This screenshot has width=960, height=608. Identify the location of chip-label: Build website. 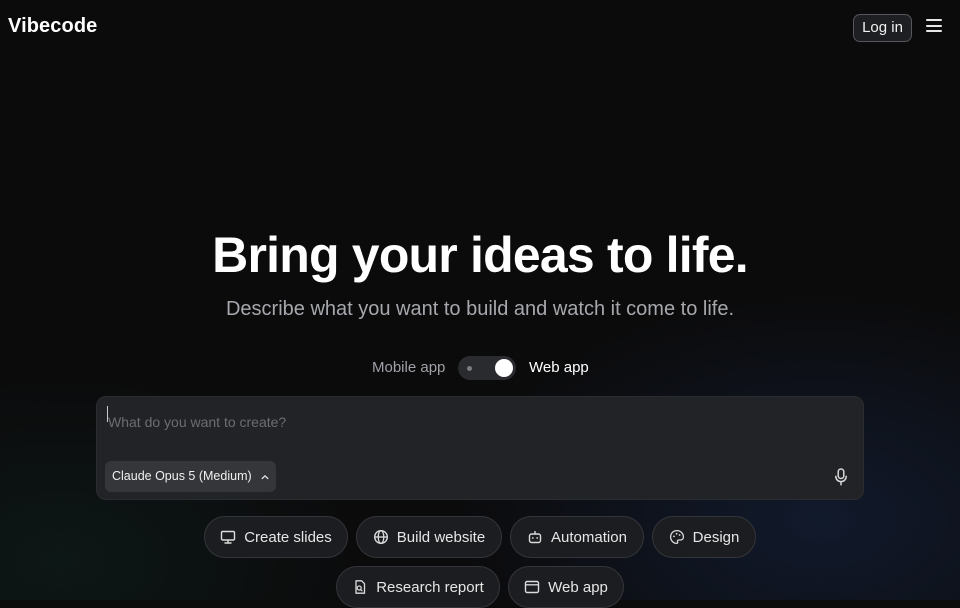
(441, 537).